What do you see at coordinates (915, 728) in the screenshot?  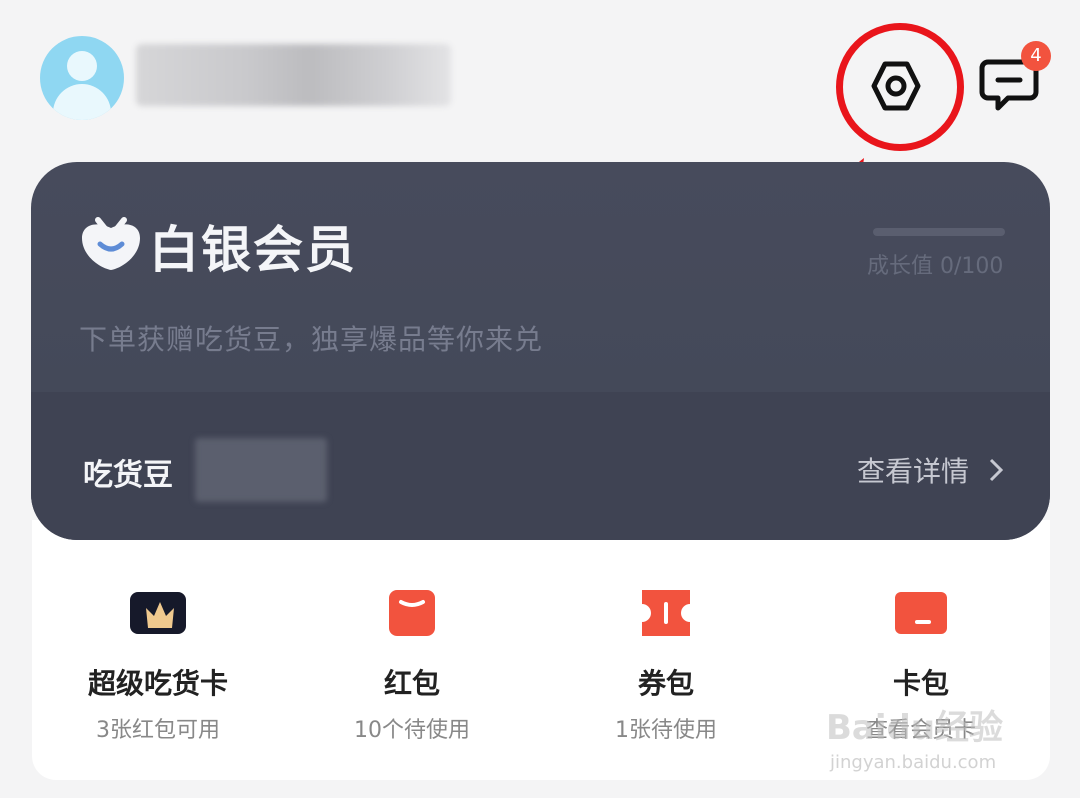 I see `baidu-watermark: Baidu经验` at bounding box center [915, 728].